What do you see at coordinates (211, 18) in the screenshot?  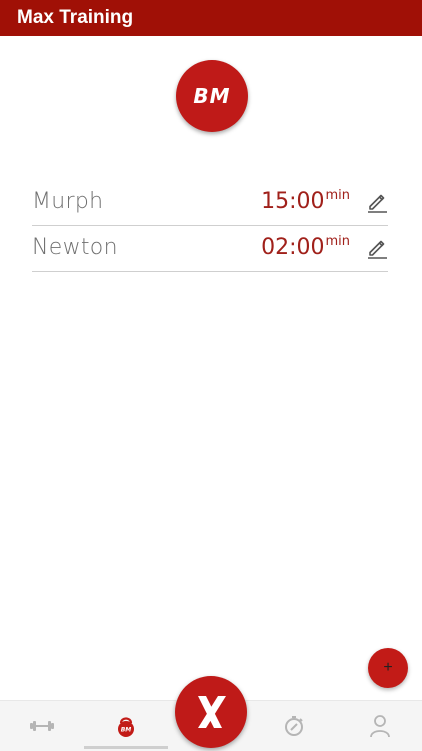 I see `app-bar: Max Training` at bounding box center [211, 18].